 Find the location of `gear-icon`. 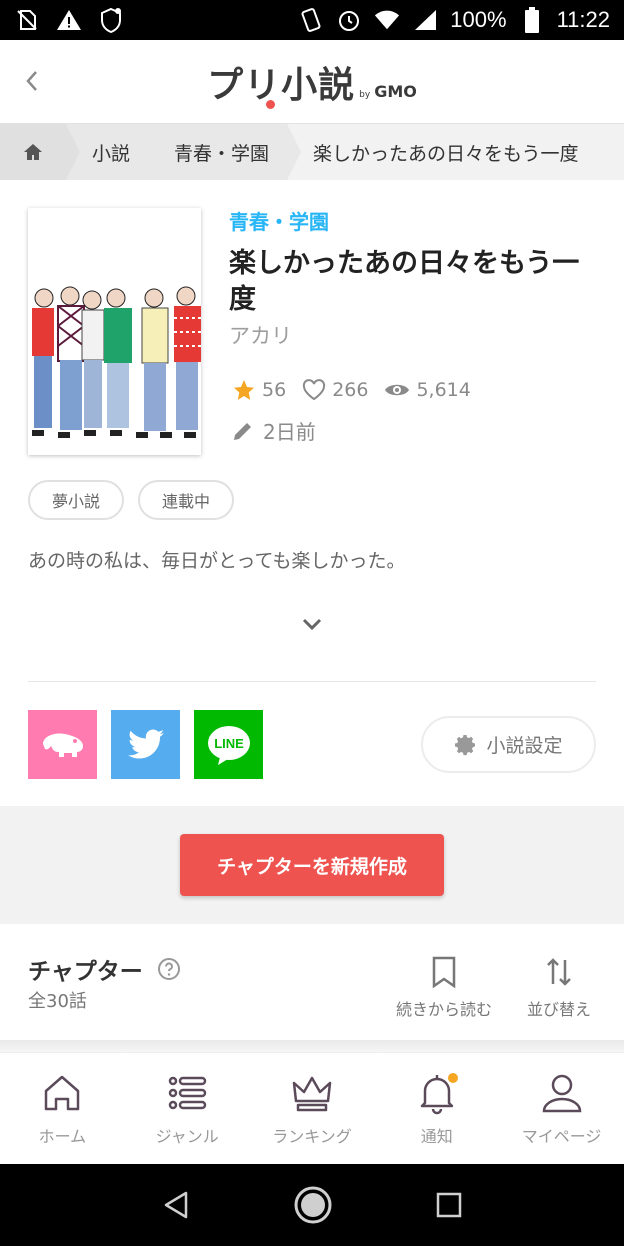

gear-icon is located at coordinates (465, 744).